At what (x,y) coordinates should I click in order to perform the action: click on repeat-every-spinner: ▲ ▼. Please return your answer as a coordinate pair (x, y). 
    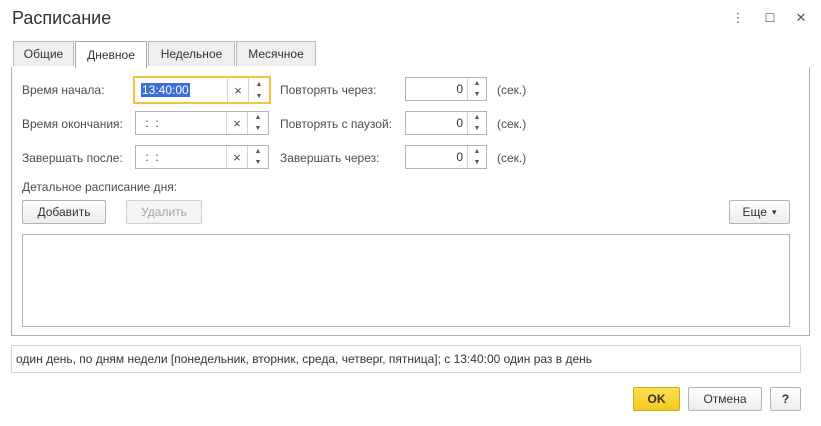
    Looking at the image, I should click on (476, 89).